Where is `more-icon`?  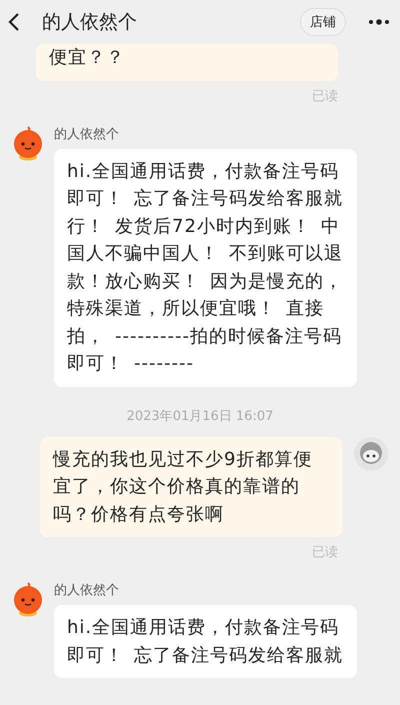
more-icon is located at coordinates (379, 22).